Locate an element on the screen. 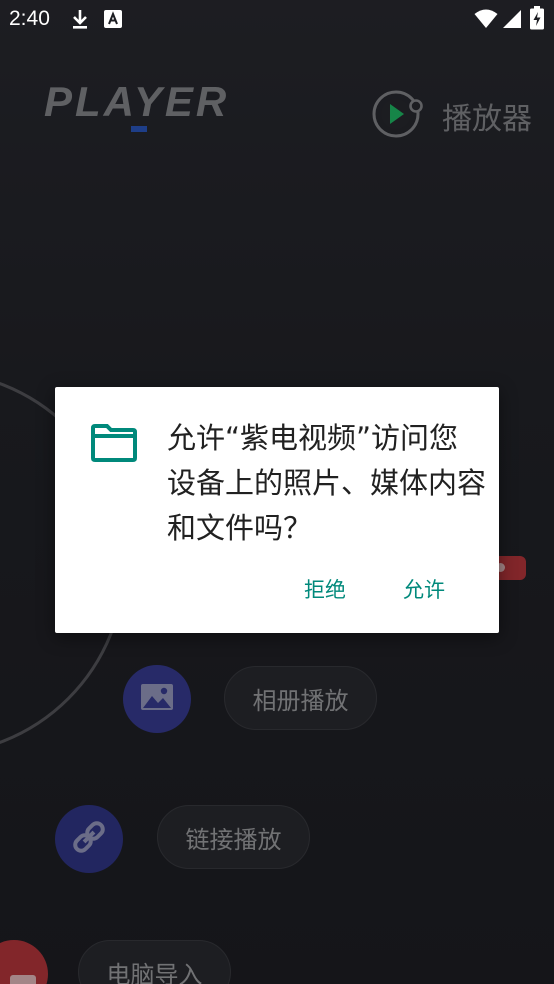 Image resolution: width=554 pixels, height=984 pixels. dialog-message: 允许“紫电视频”访问您设备上的照片、媒体内容和文件吗？ is located at coordinates (327, 483).